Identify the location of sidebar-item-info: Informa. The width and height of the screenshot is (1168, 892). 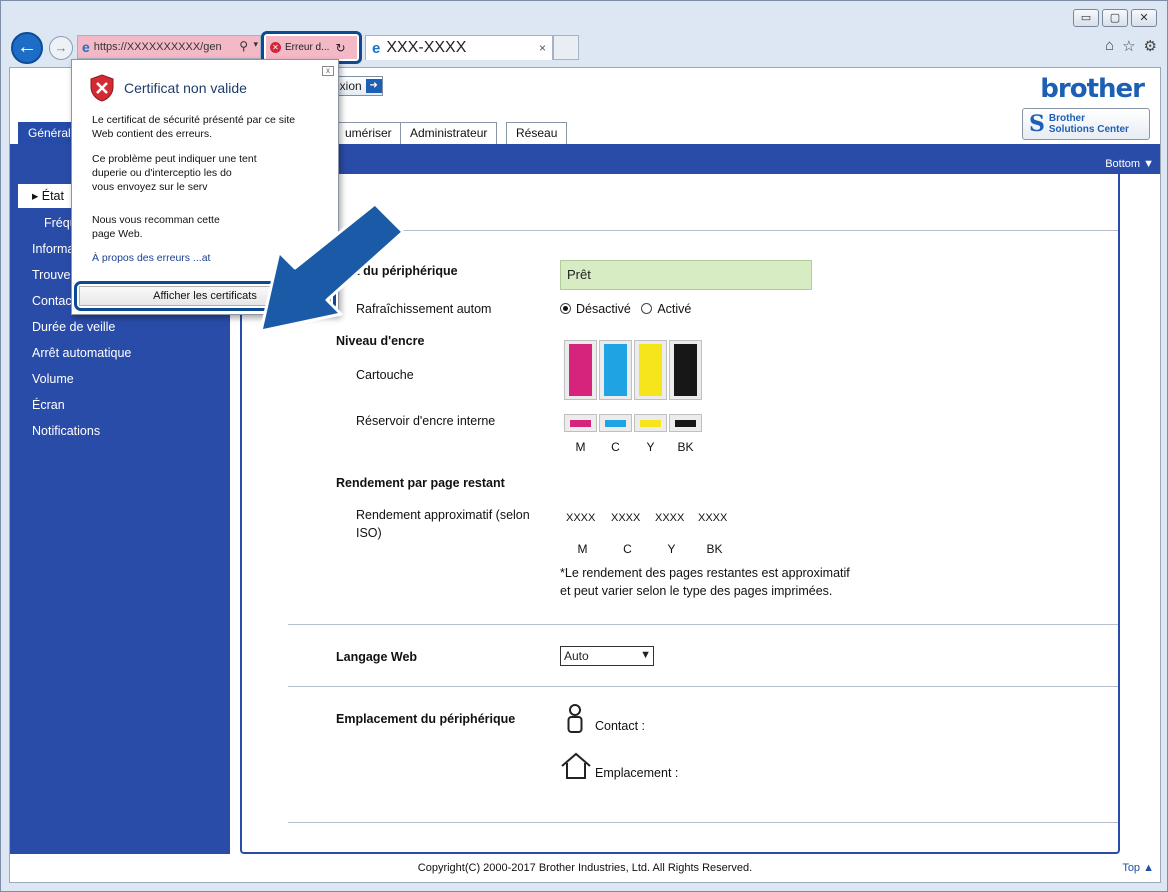
(53, 249).